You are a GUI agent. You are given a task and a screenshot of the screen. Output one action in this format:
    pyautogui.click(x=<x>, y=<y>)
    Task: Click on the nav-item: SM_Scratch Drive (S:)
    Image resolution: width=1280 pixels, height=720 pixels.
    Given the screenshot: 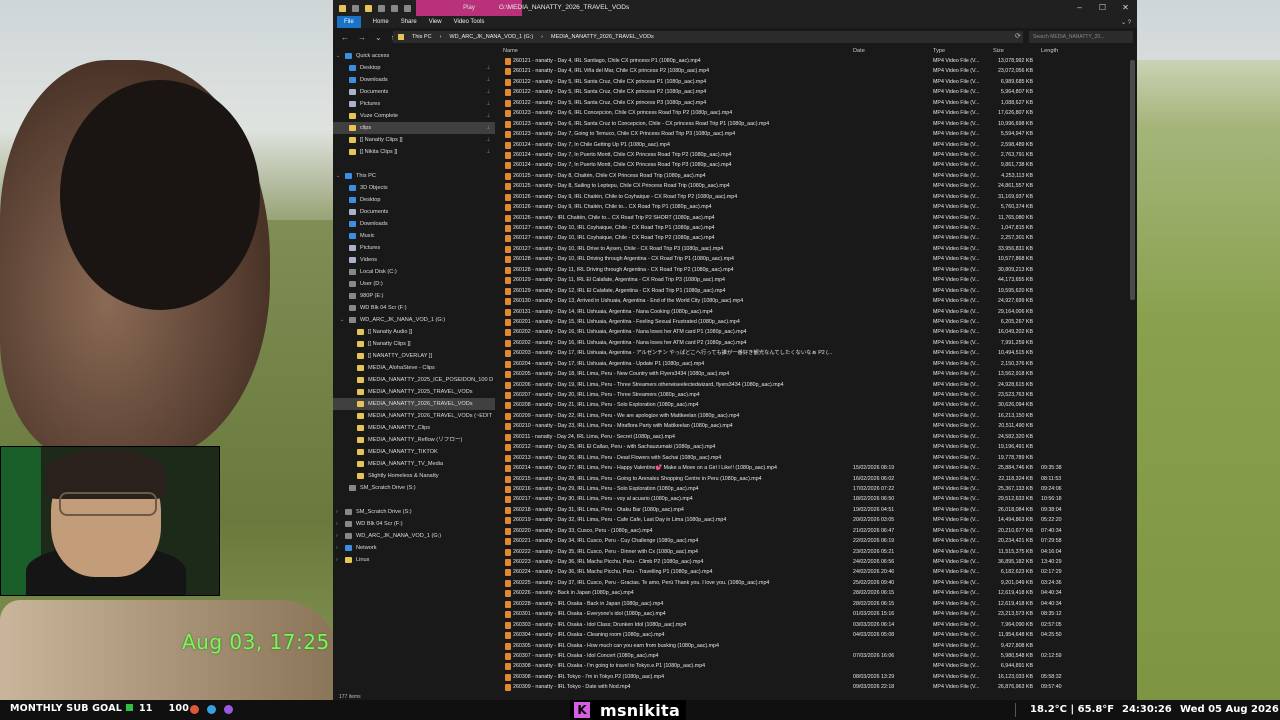 What is the action you would take?
    pyautogui.click(x=414, y=488)
    